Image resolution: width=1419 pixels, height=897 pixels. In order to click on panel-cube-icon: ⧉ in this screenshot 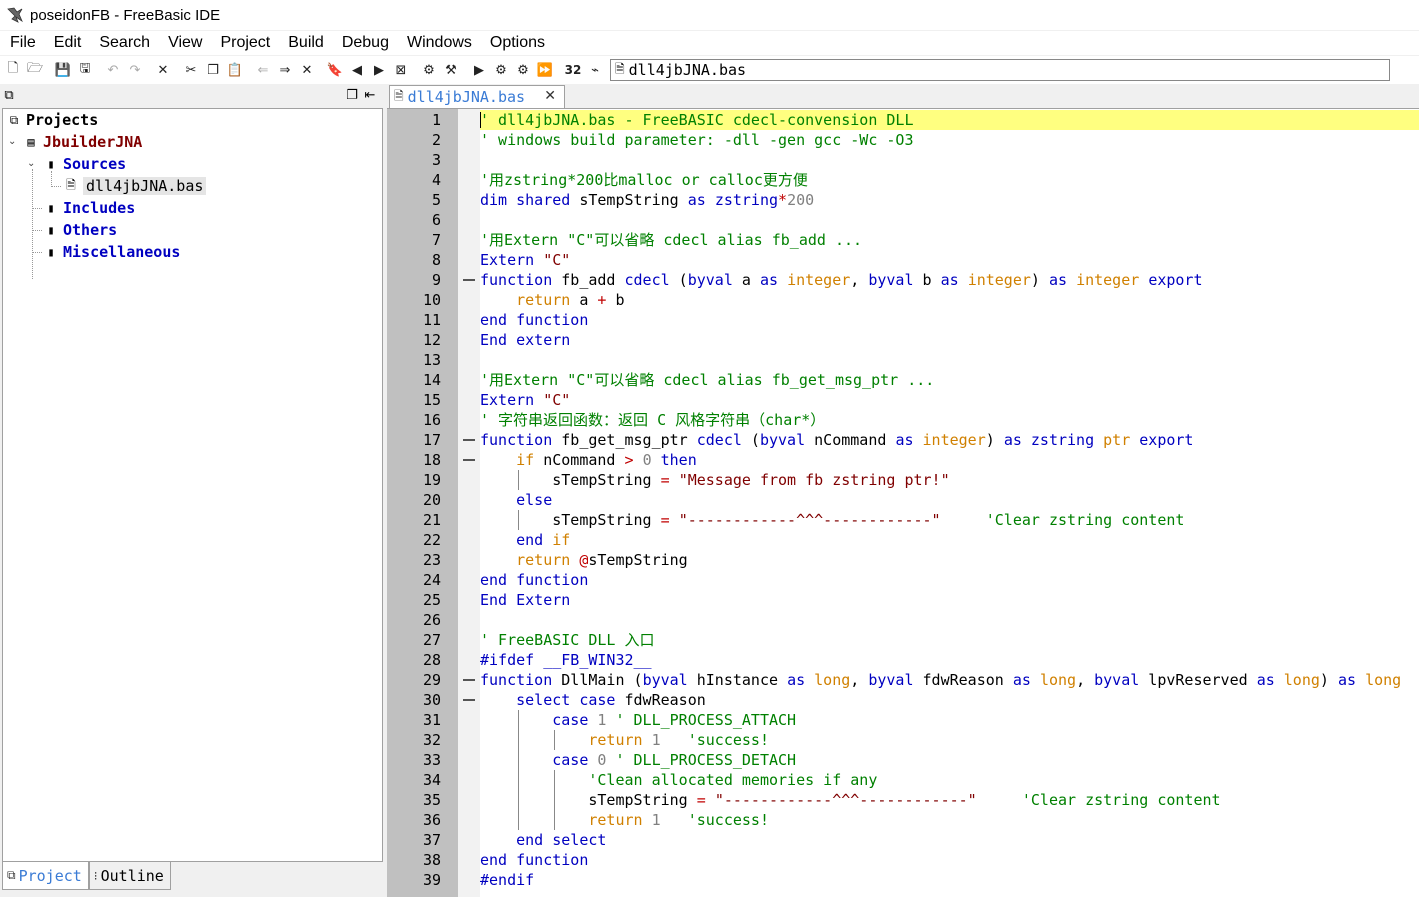, I will do `click(9, 95)`.